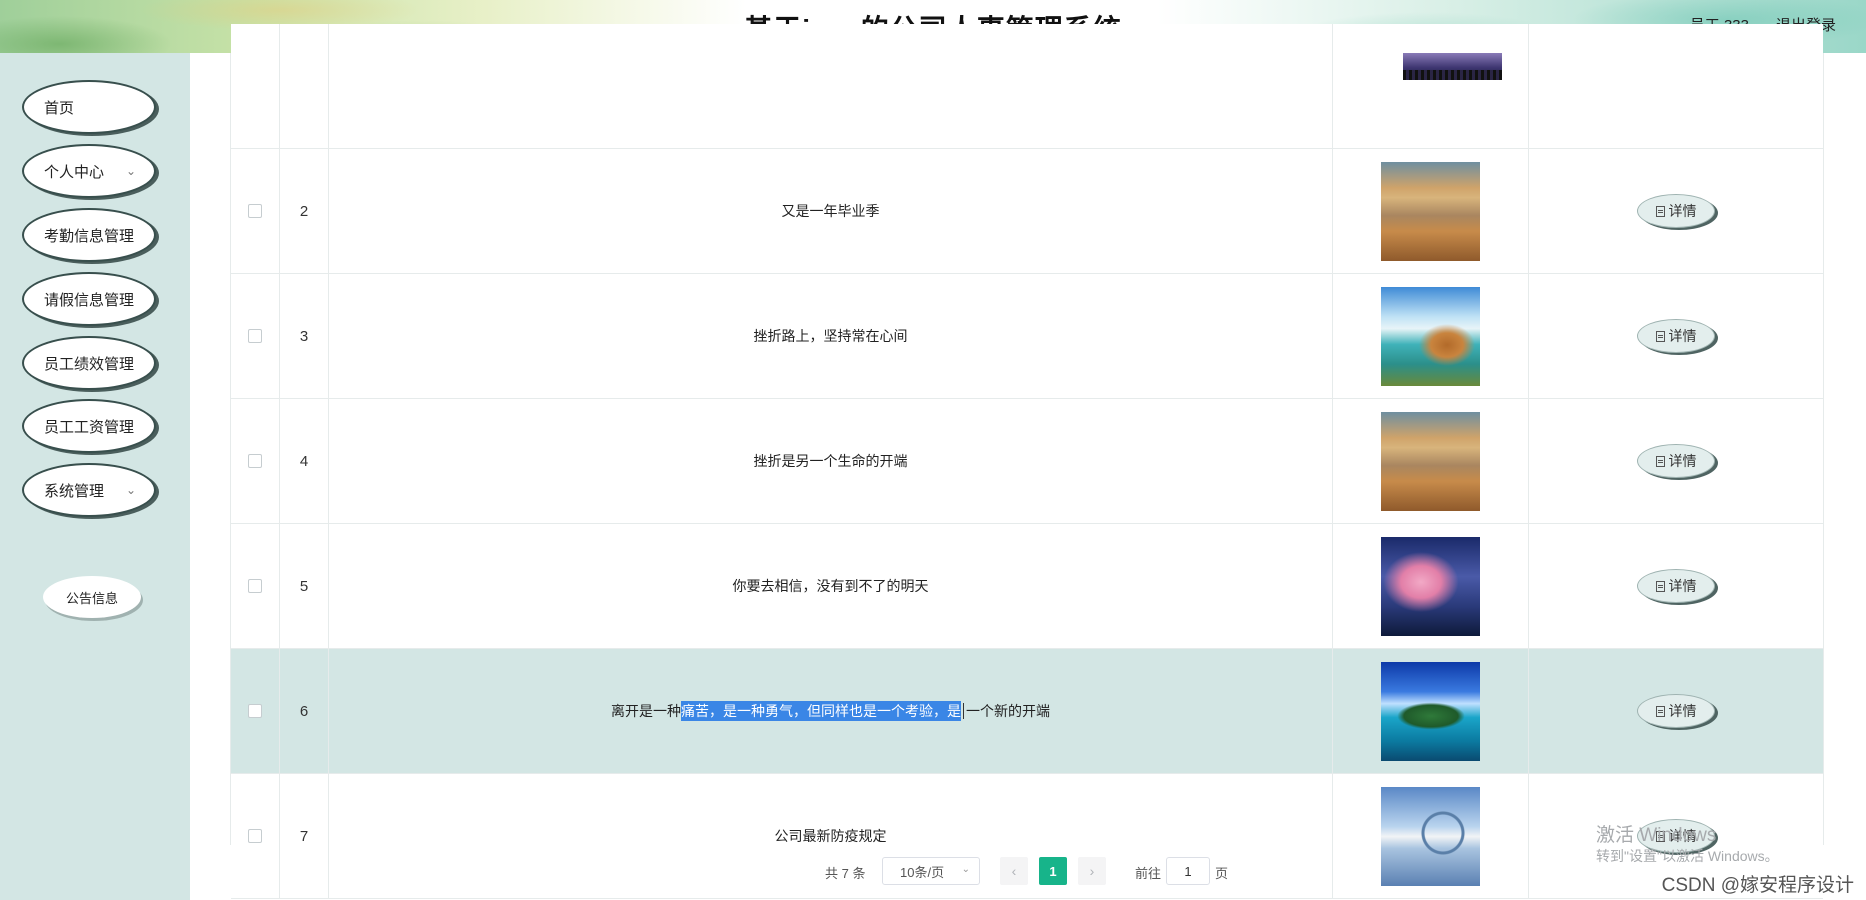  Describe the element at coordinates (89, 107) in the screenshot. I see `sidebar-item-home: 首页` at that location.